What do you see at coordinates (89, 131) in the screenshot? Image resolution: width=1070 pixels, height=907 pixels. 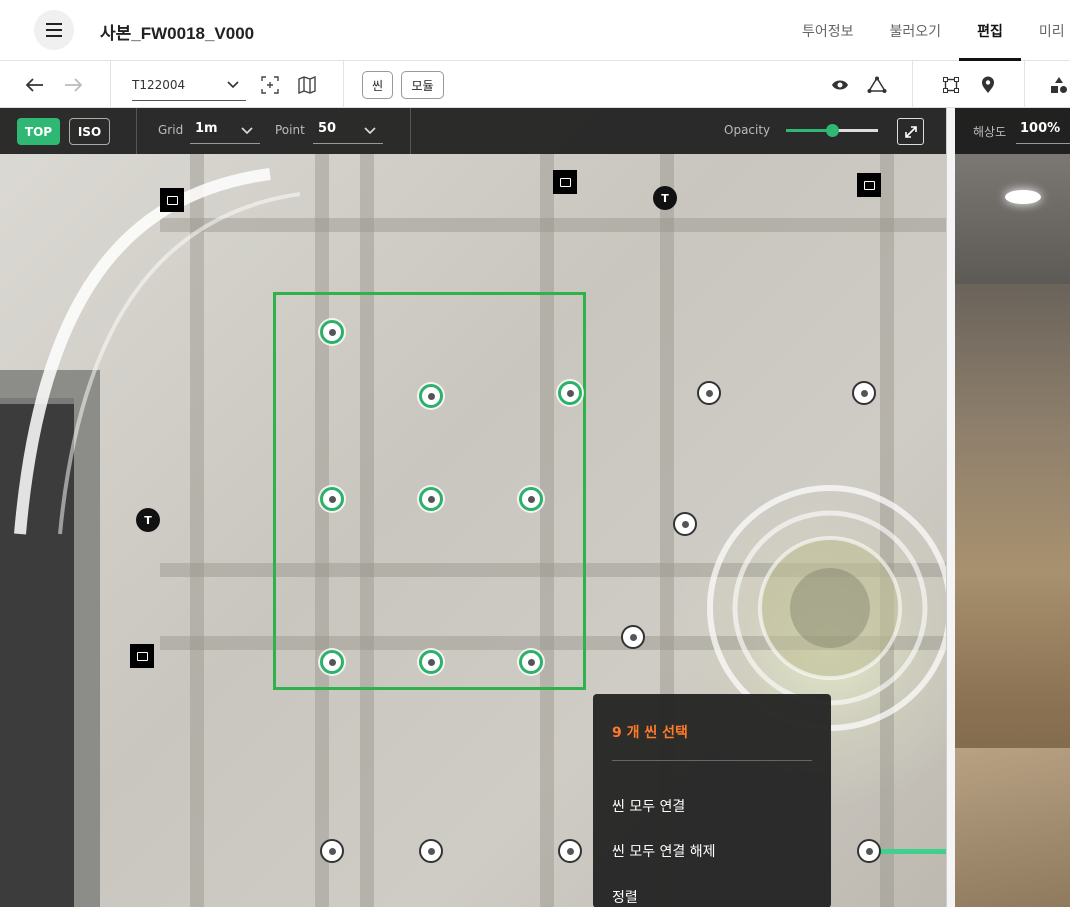 I see `view-iso-button: ISO` at bounding box center [89, 131].